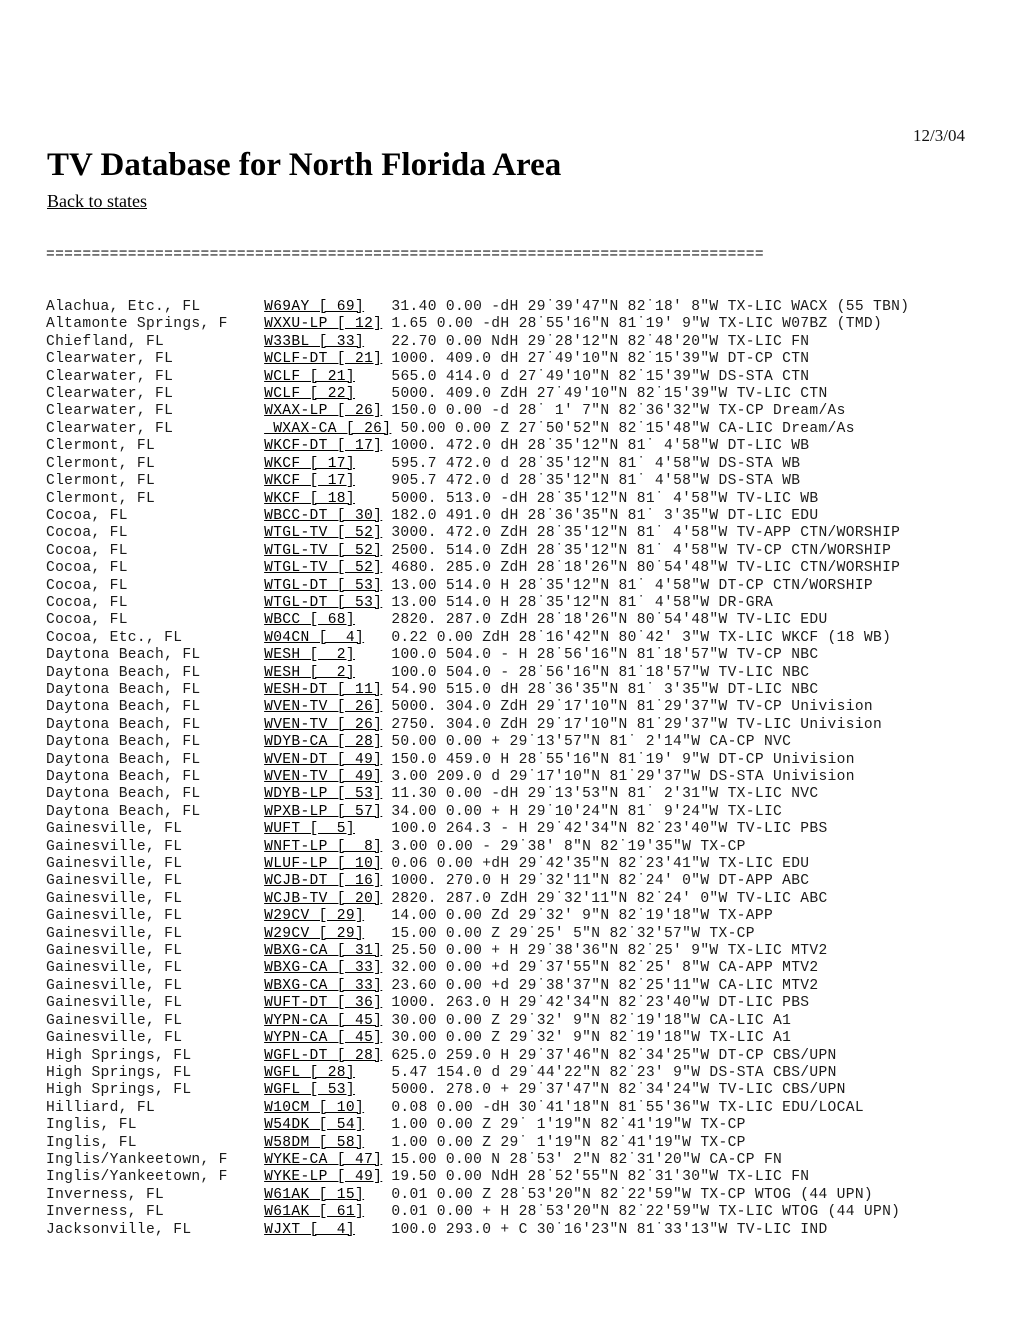  What do you see at coordinates (323, 742) in the screenshot?
I see `station-callsign-link: WDYB-CA [ 28]` at bounding box center [323, 742].